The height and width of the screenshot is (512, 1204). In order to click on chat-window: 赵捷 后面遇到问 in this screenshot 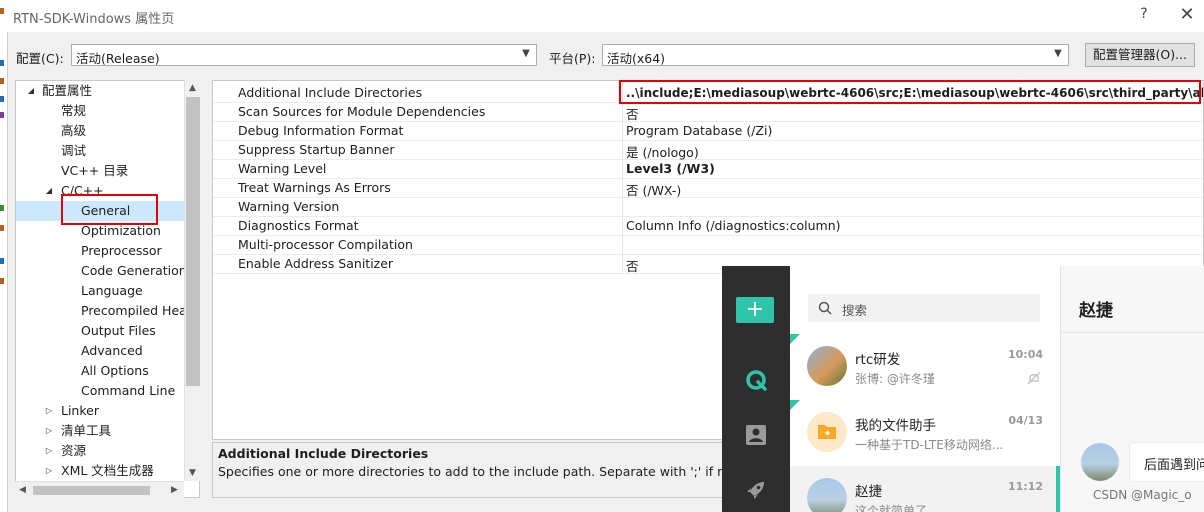, I will do `click(1132, 389)`.